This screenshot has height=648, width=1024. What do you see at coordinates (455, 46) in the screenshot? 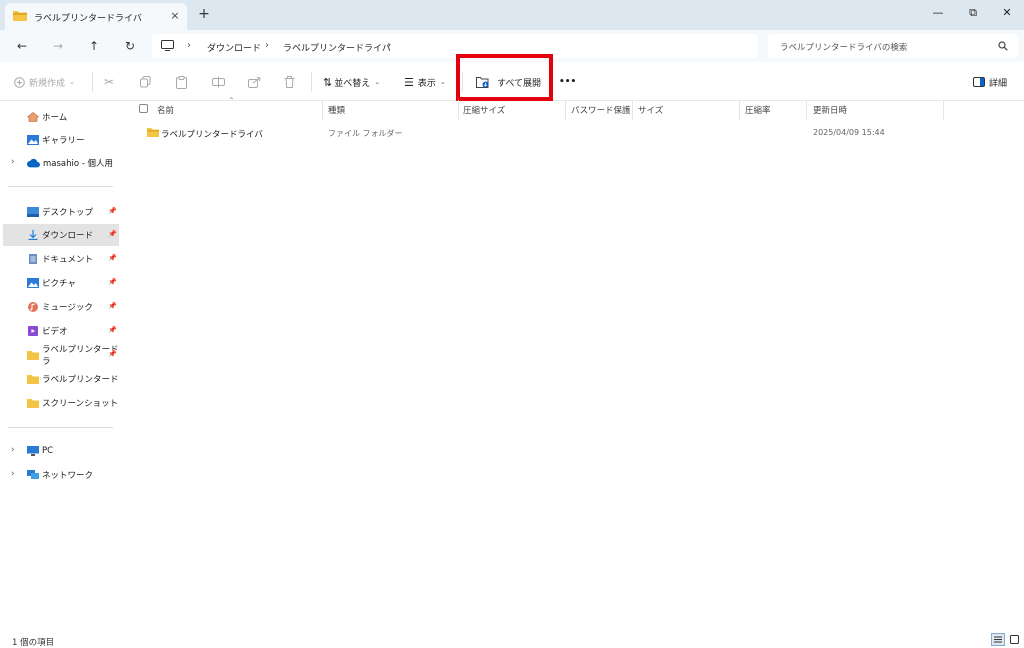
I see `address-bar: › ダウンロード › ラベルプリンタードライバ ›` at bounding box center [455, 46].